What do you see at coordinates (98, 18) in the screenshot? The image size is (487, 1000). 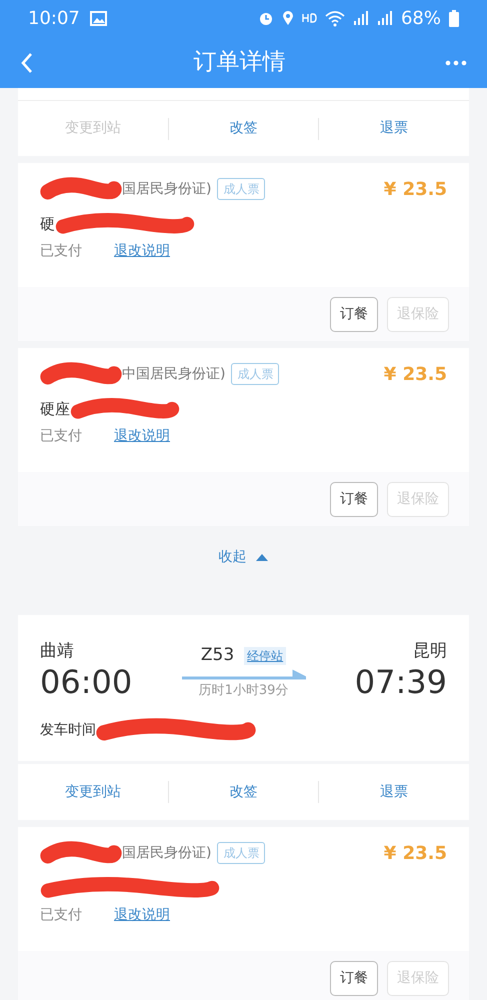 I see `image-icon` at bounding box center [98, 18].